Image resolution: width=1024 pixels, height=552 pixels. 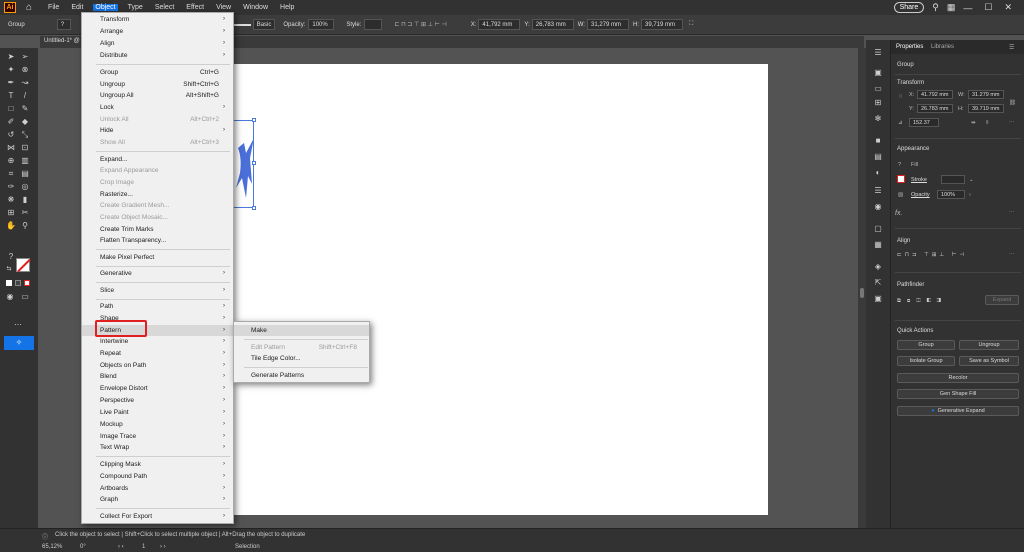 I want to click on search-icon: ⚲, so click(x=935, y=7).